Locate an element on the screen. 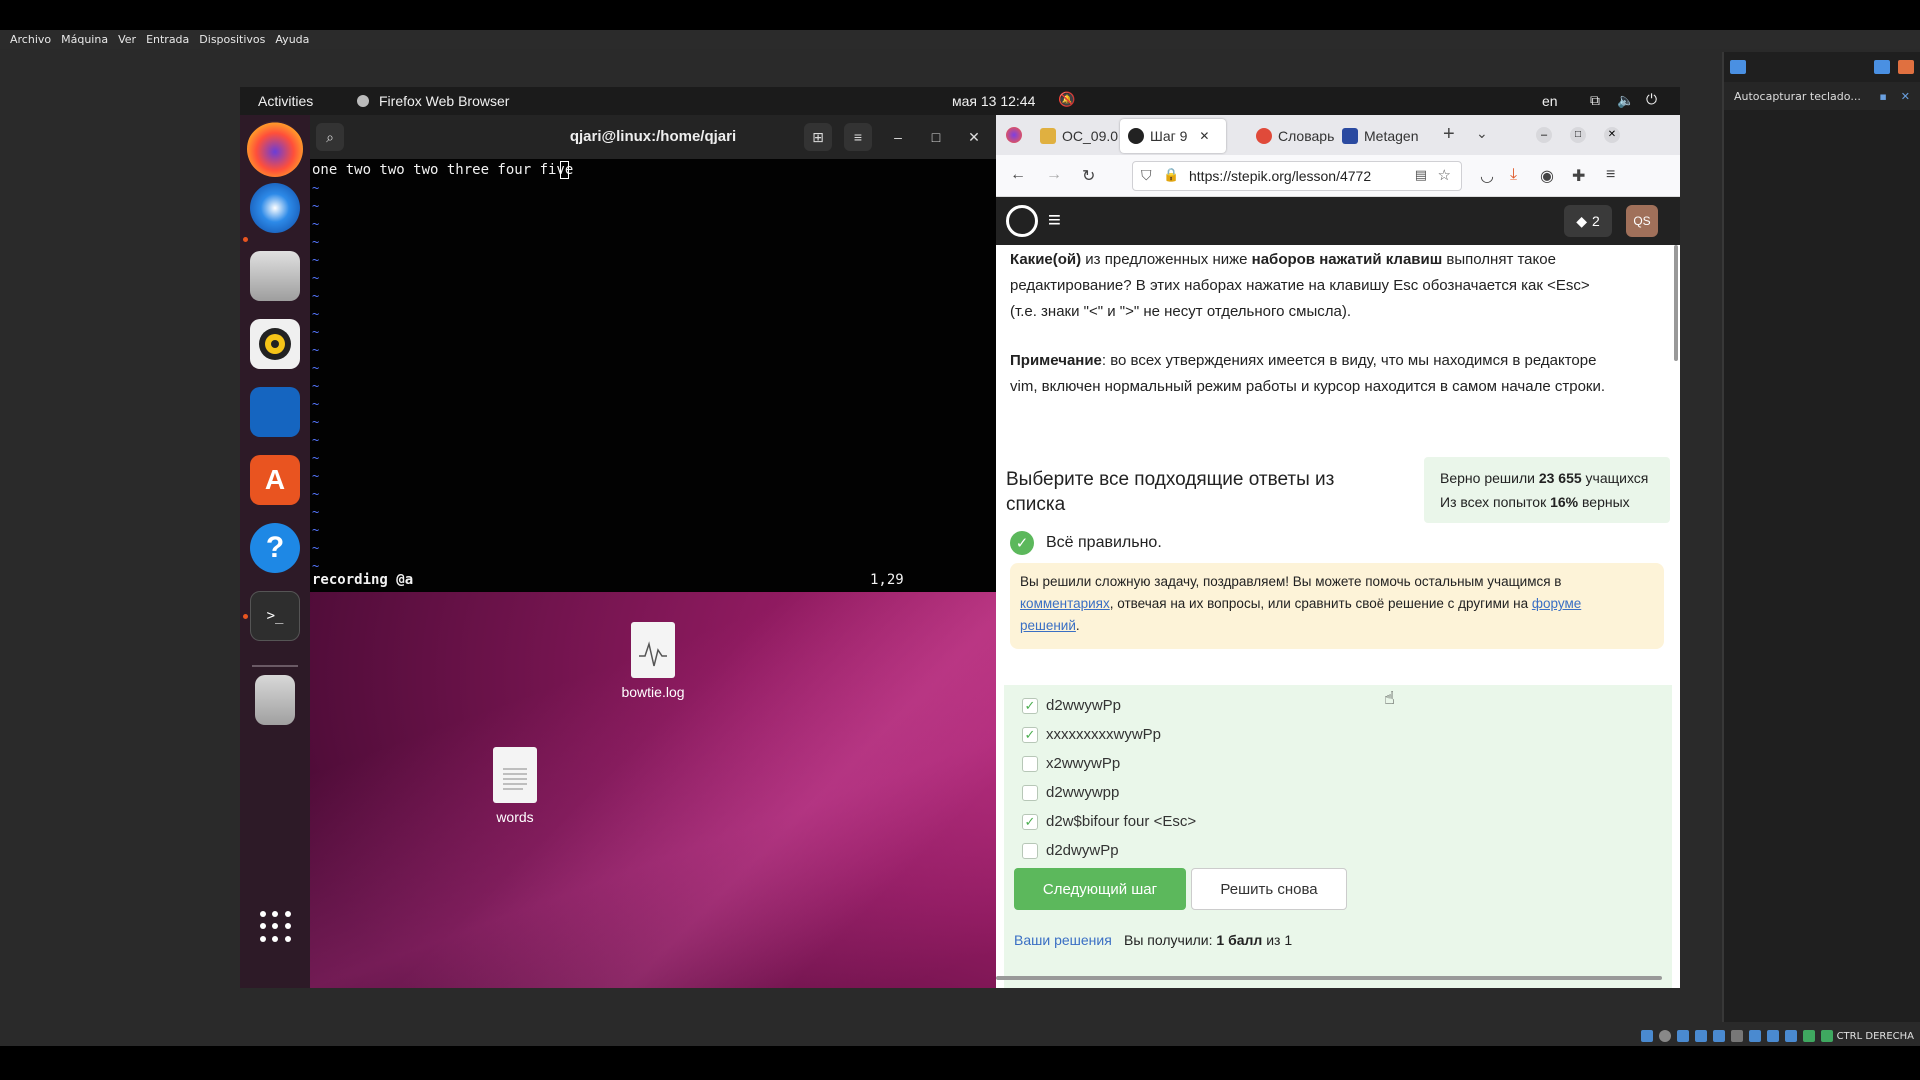 The height and width of the screenshot is (1080, 1920). menu-entrada: Entrada is located at coordinates (167, 39).